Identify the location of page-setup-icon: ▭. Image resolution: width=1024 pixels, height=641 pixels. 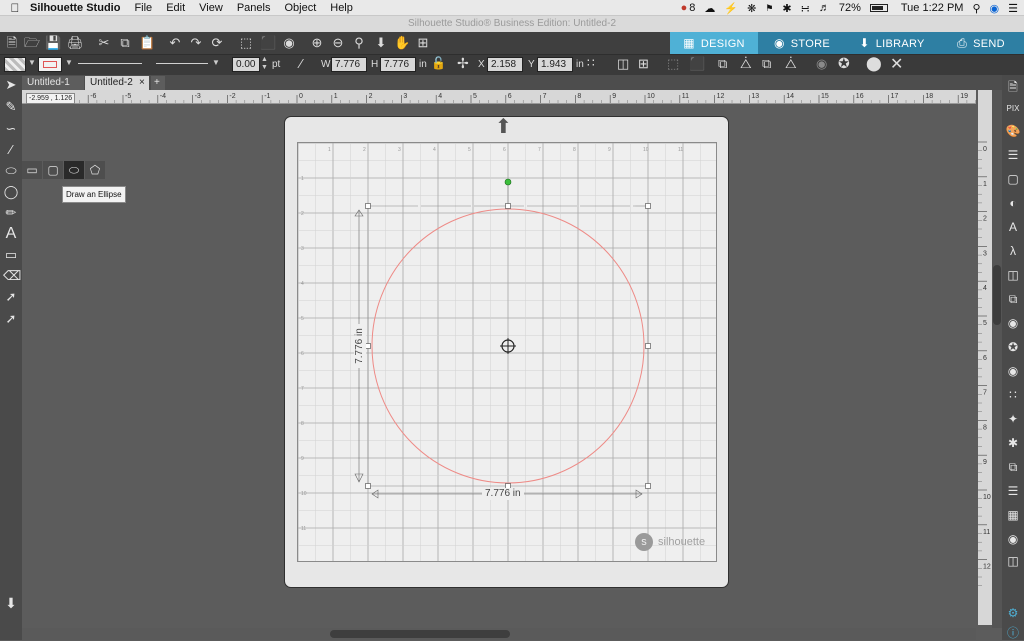
(11, 255).